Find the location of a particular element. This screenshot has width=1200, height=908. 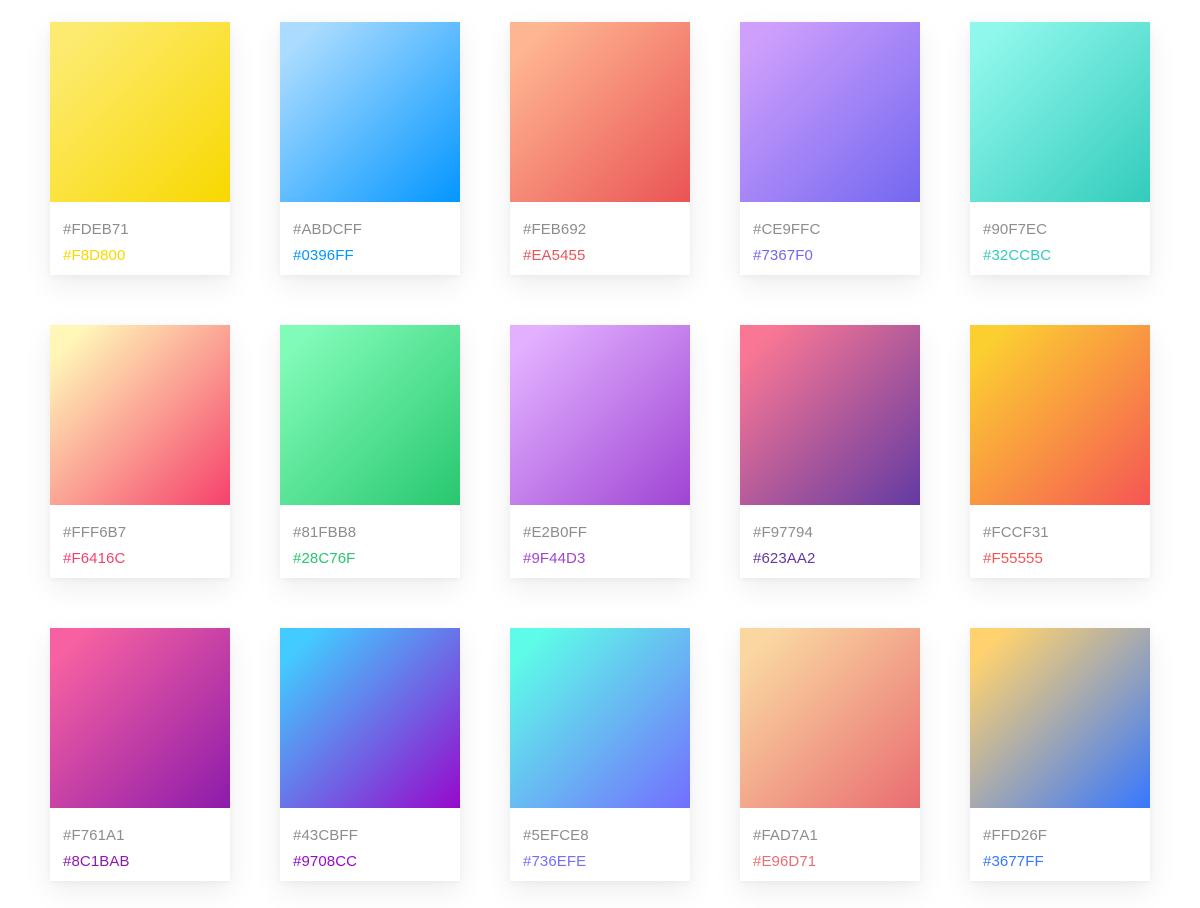

palette-card-15: #FFD26F #3677FF is located at coordinates (1060, 754).